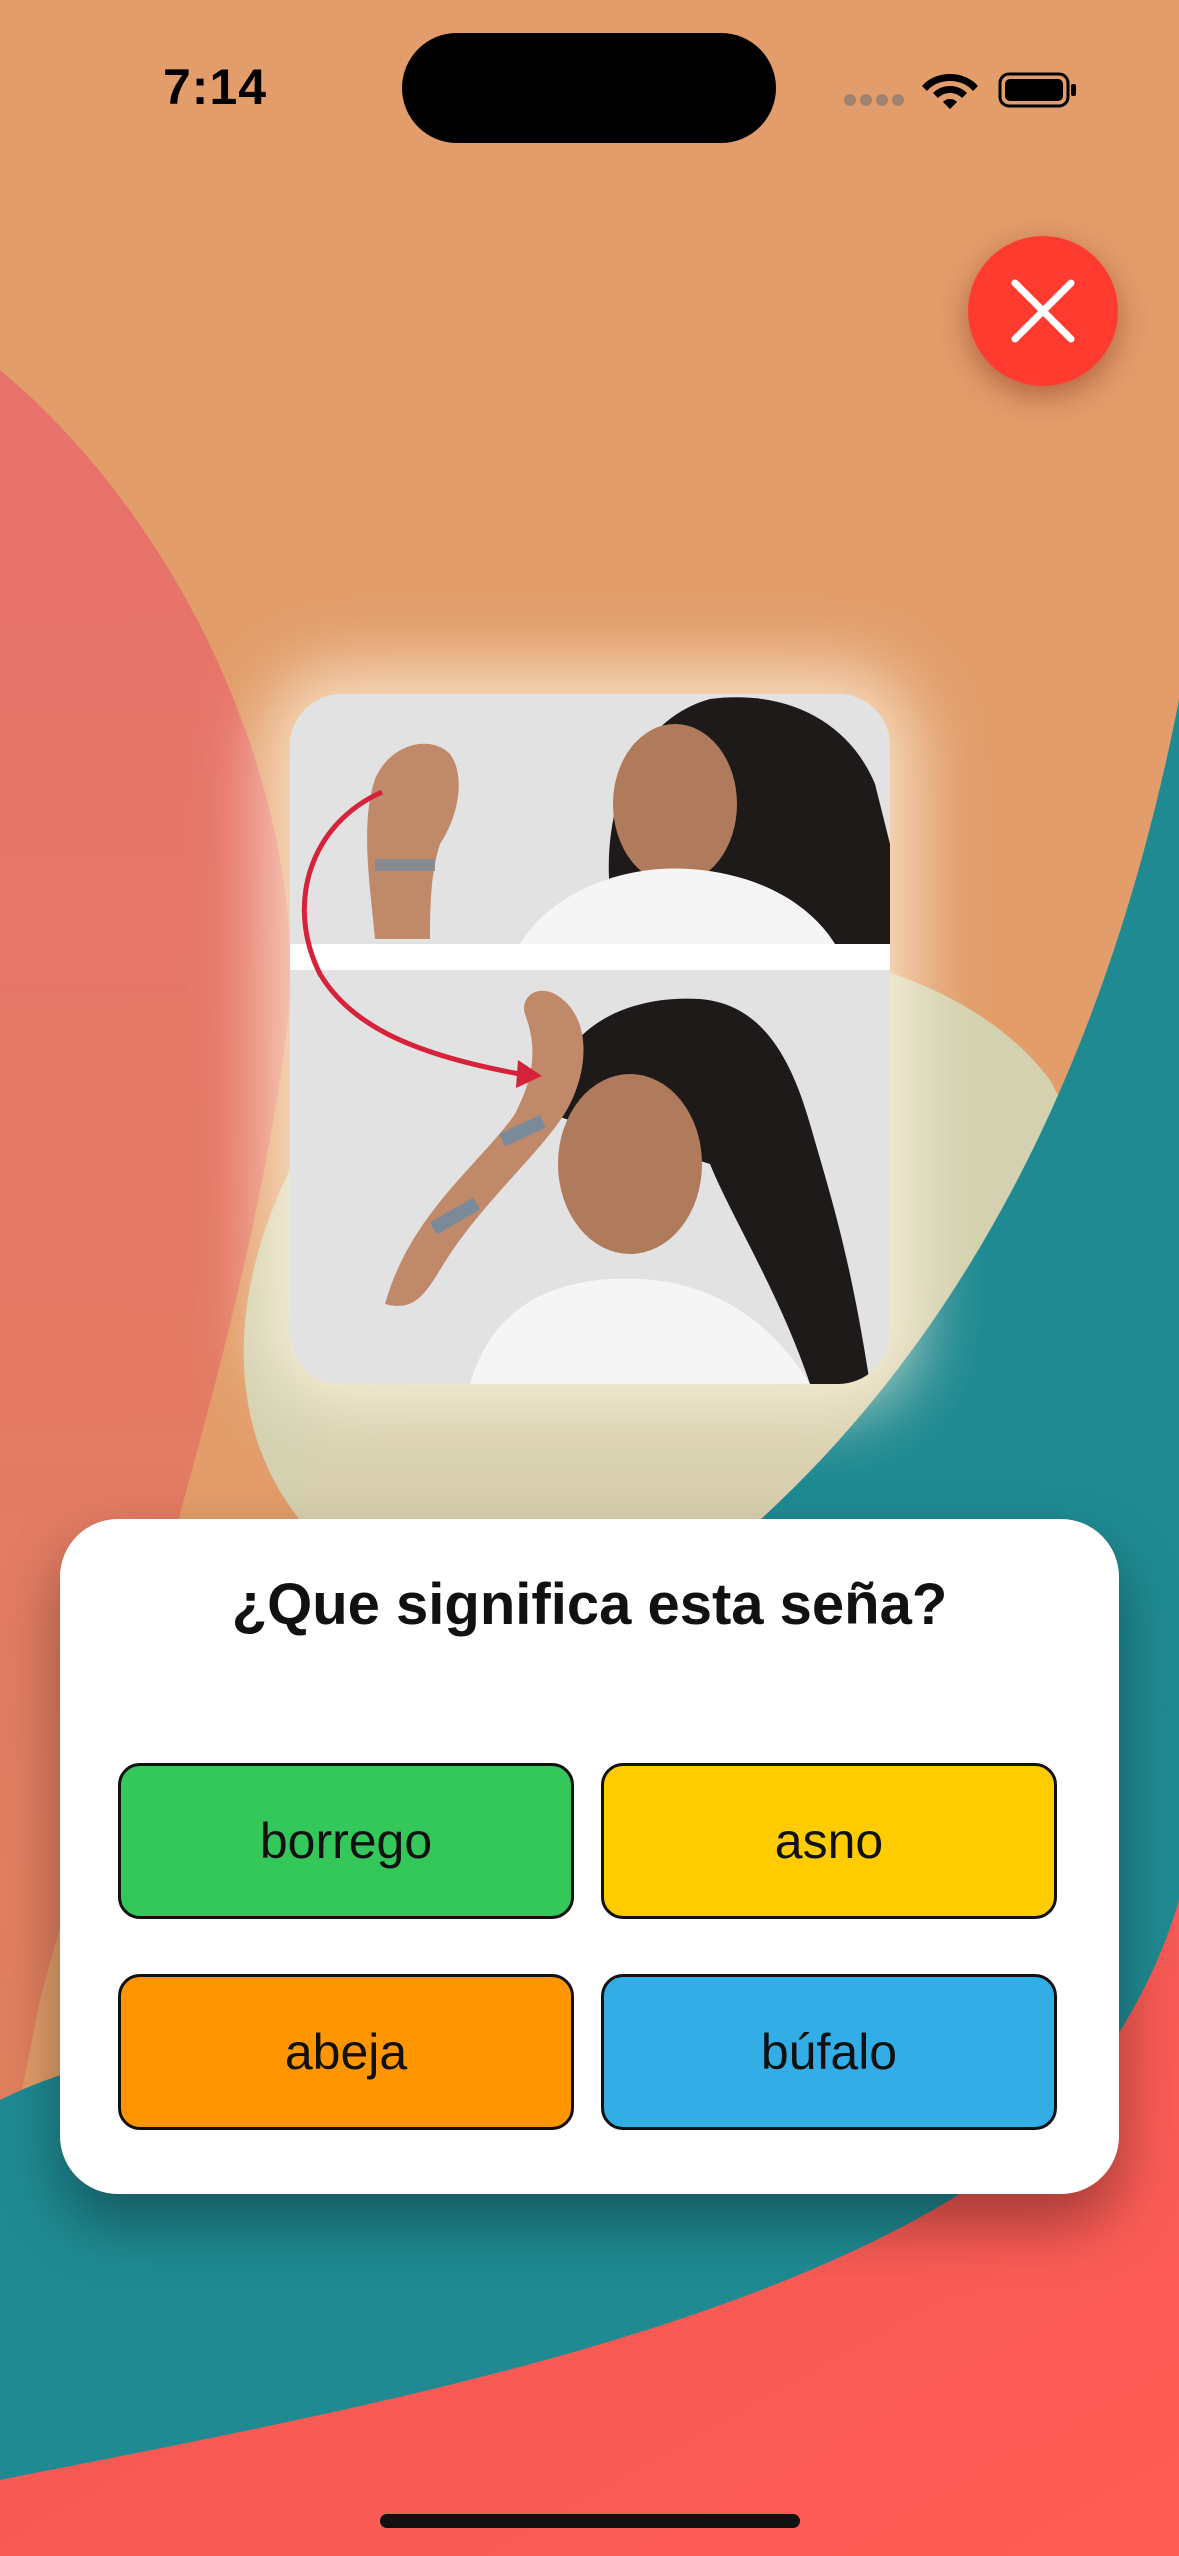 The width and height of the screenshot is (1179, 2556). I want to click on status-time: 7:14, so click(215, 87).